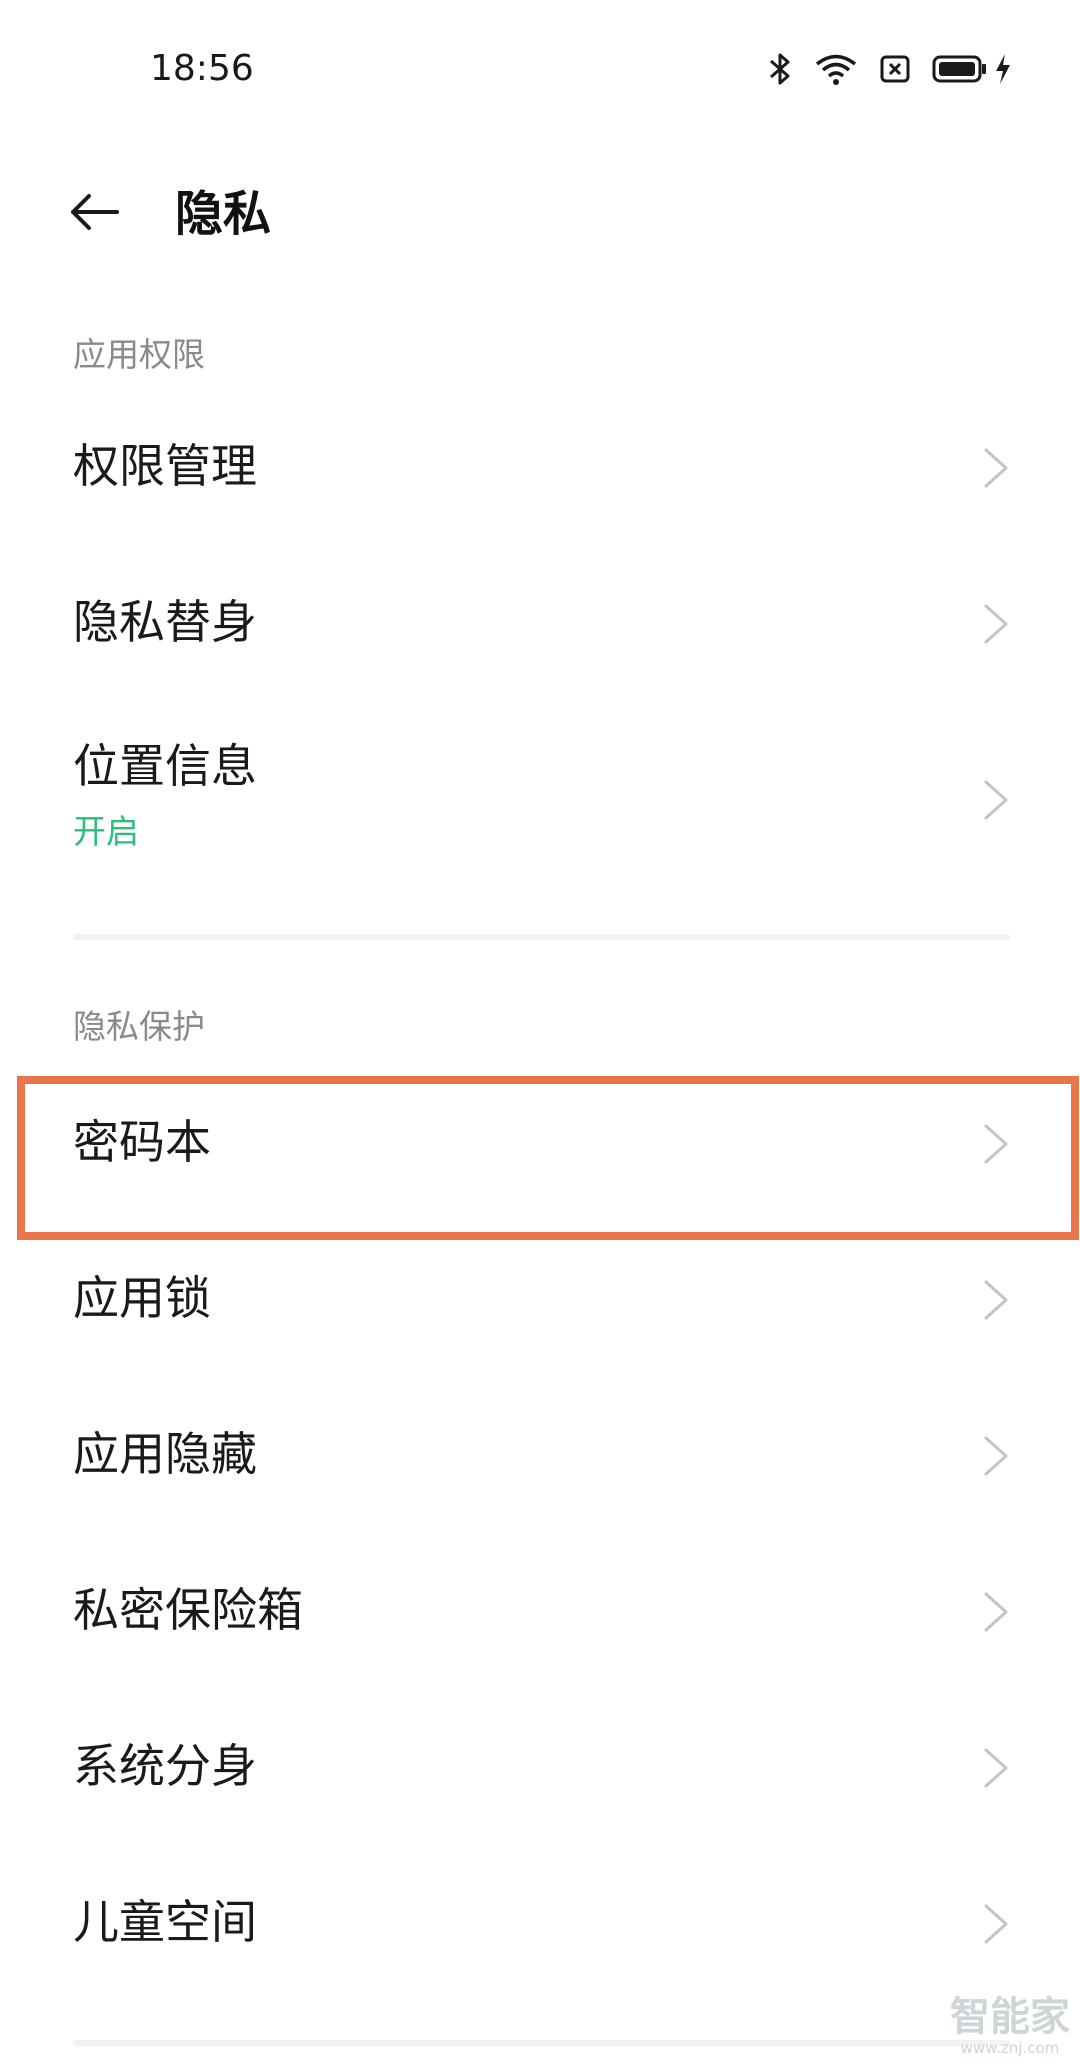  What do you see at coordinates (836, 69) in the screenshot?
I see `wifi-icon` at bounding box center [836, 69].